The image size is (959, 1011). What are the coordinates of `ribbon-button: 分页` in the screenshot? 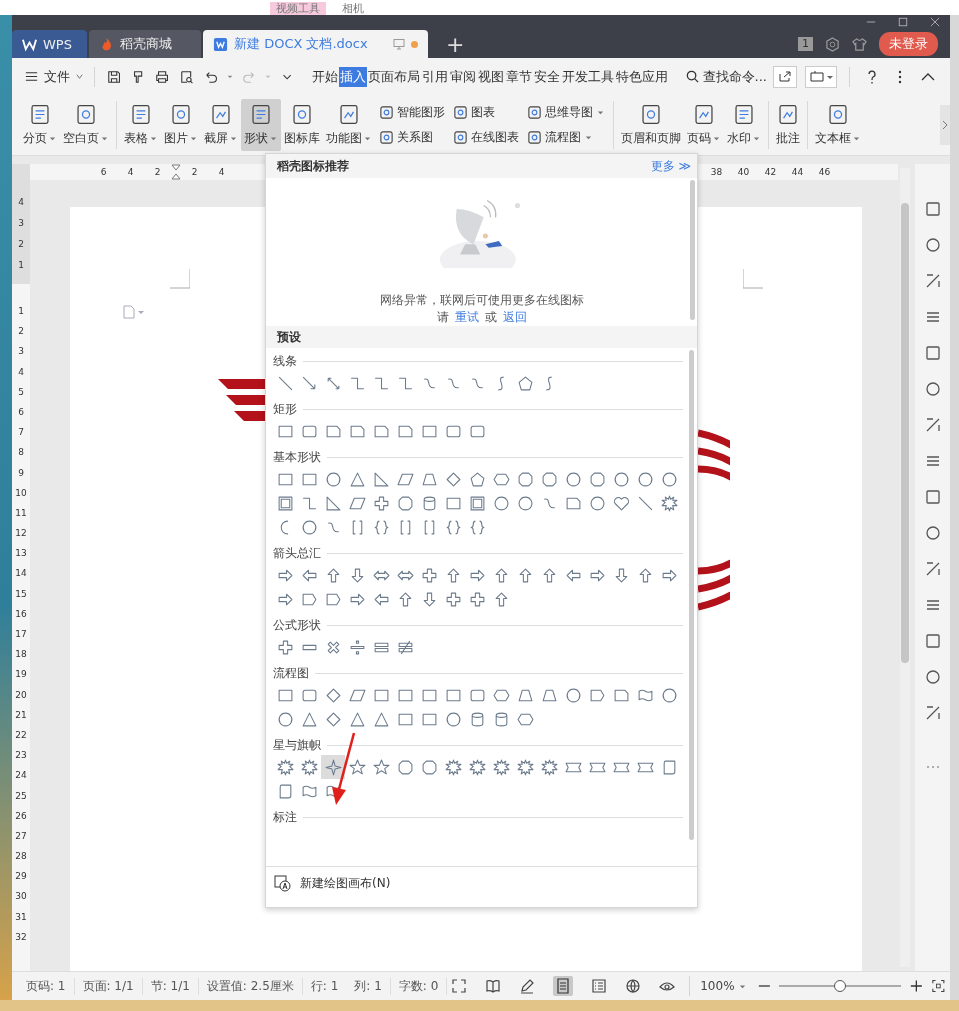 It's located at (40, 125).